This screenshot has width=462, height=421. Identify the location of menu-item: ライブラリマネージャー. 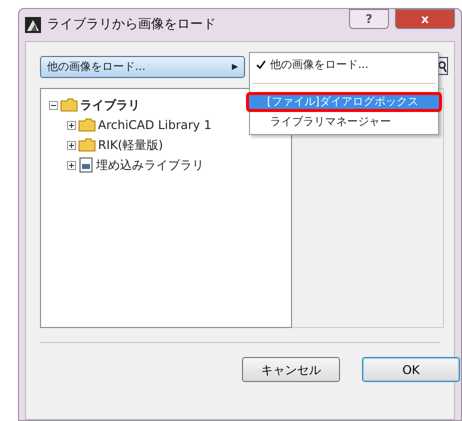
(344, 122).